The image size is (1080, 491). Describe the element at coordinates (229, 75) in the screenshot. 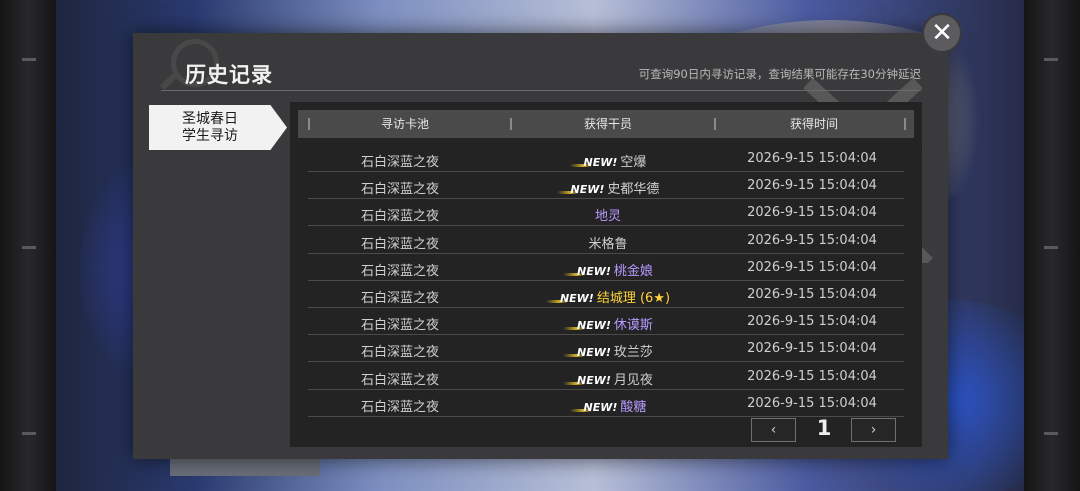

I see `dialog-title: 历史记录` at that location.